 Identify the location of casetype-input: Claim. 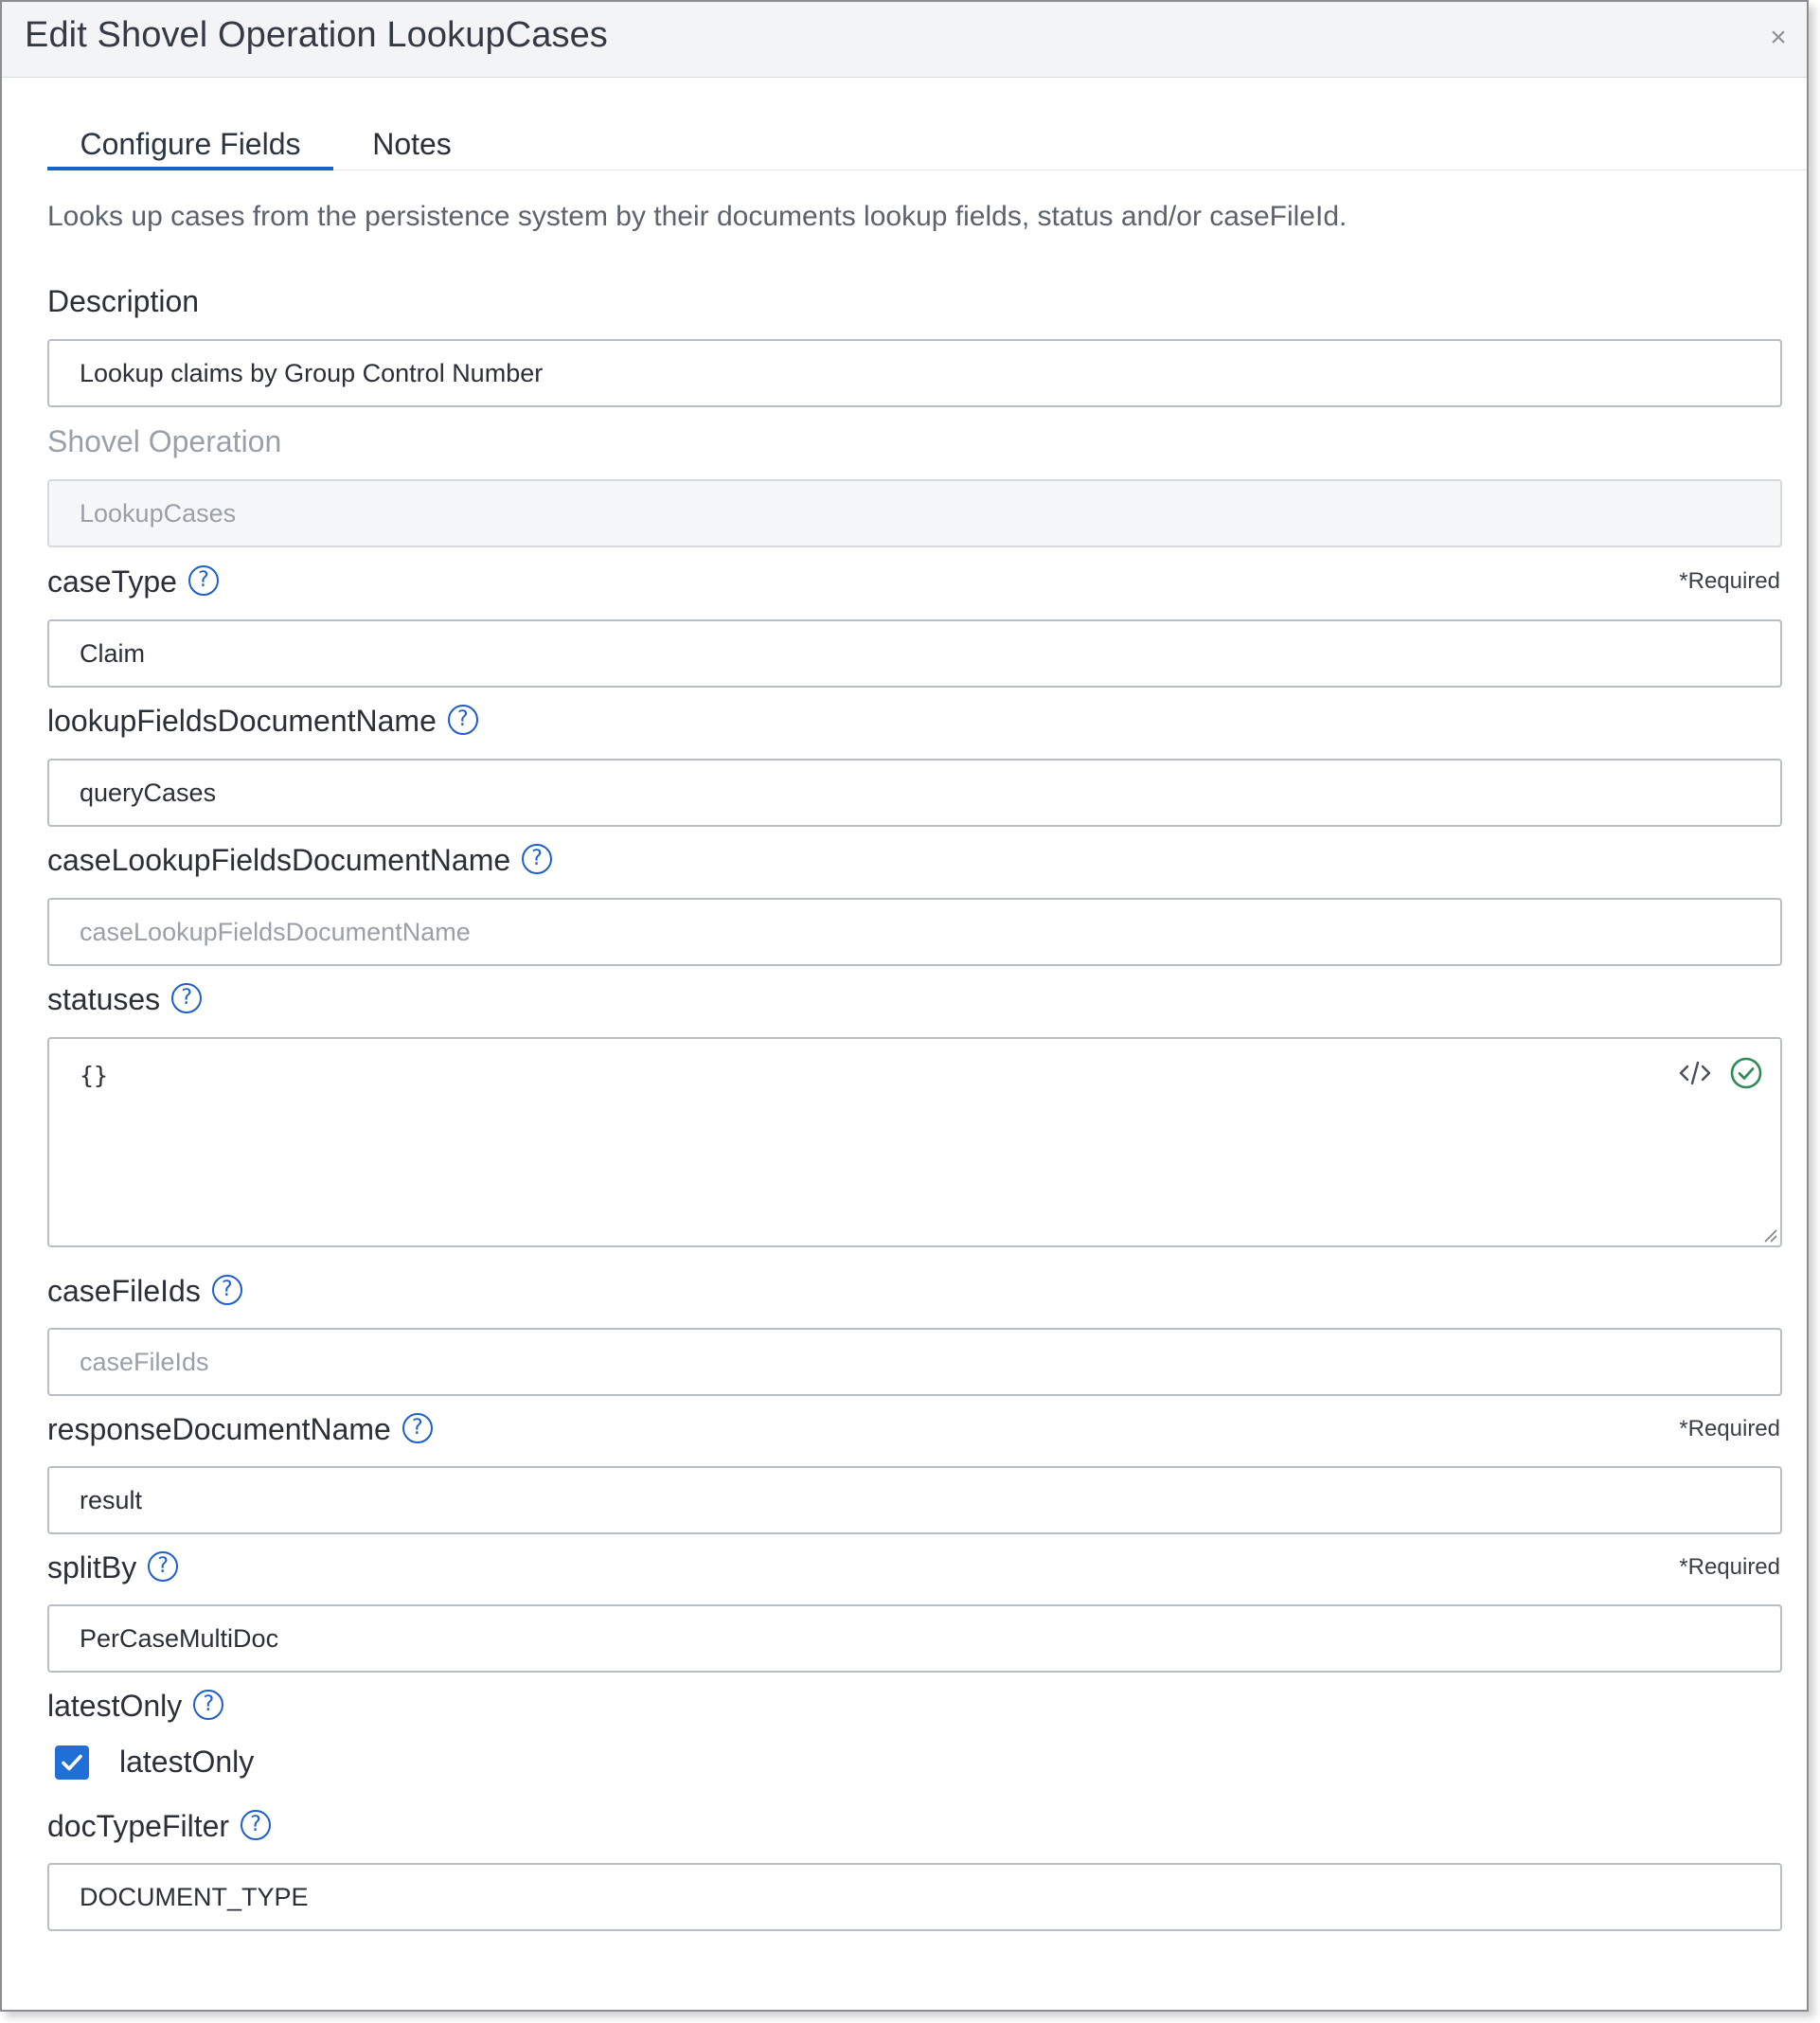
(914, 654).